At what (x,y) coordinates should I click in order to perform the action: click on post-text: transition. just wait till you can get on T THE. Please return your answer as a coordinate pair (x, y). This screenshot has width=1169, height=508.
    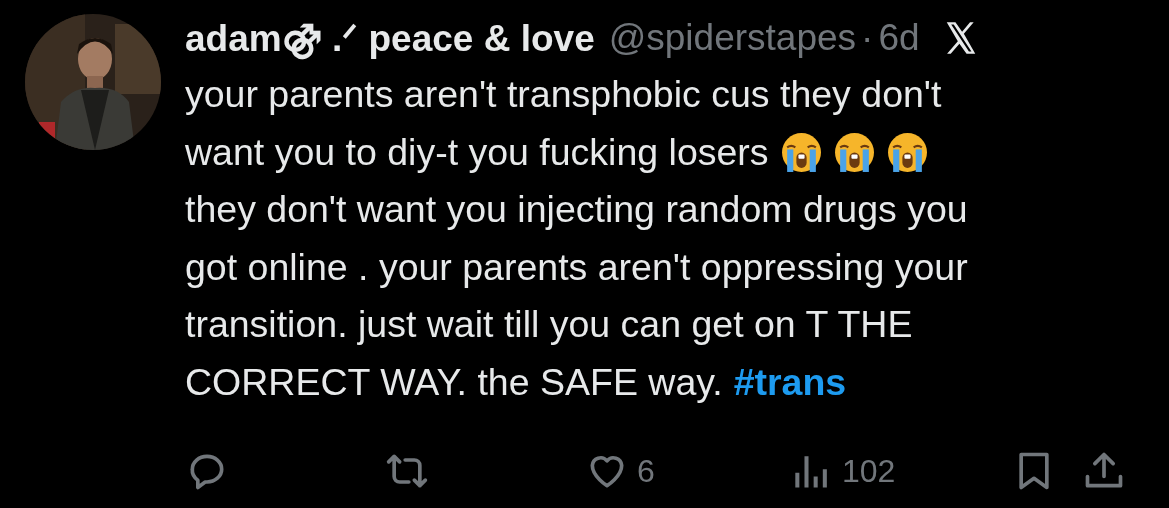
    Looking at the image, I should click on (549, 325).